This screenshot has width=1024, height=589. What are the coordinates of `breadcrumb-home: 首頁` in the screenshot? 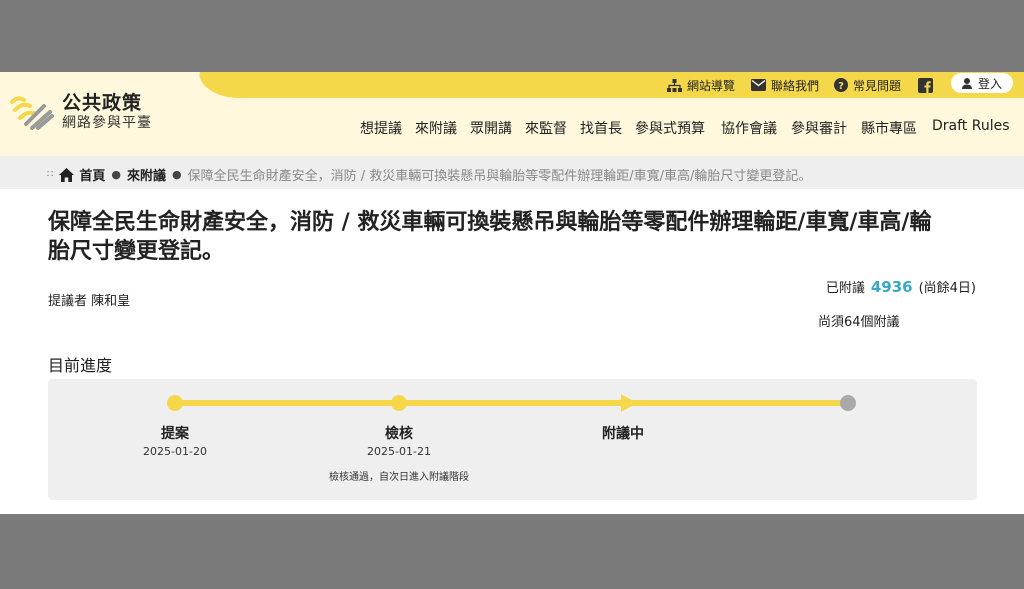 It's located at (92, 174).